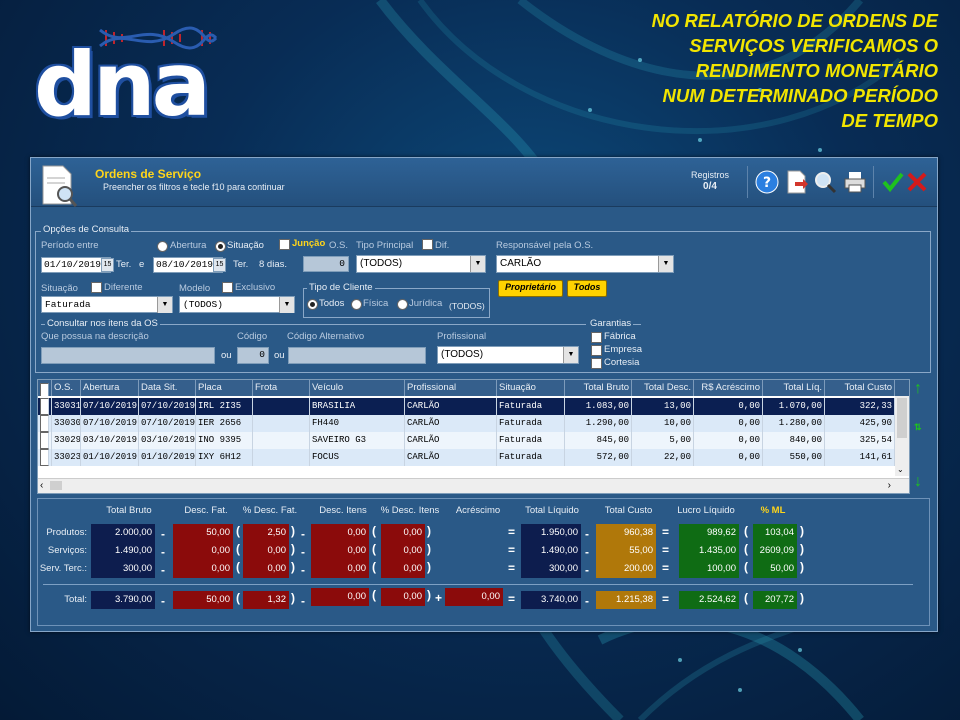 This screenshot has height=720, width=960. I want to click on juncao-checkbox, so click(284, 244).